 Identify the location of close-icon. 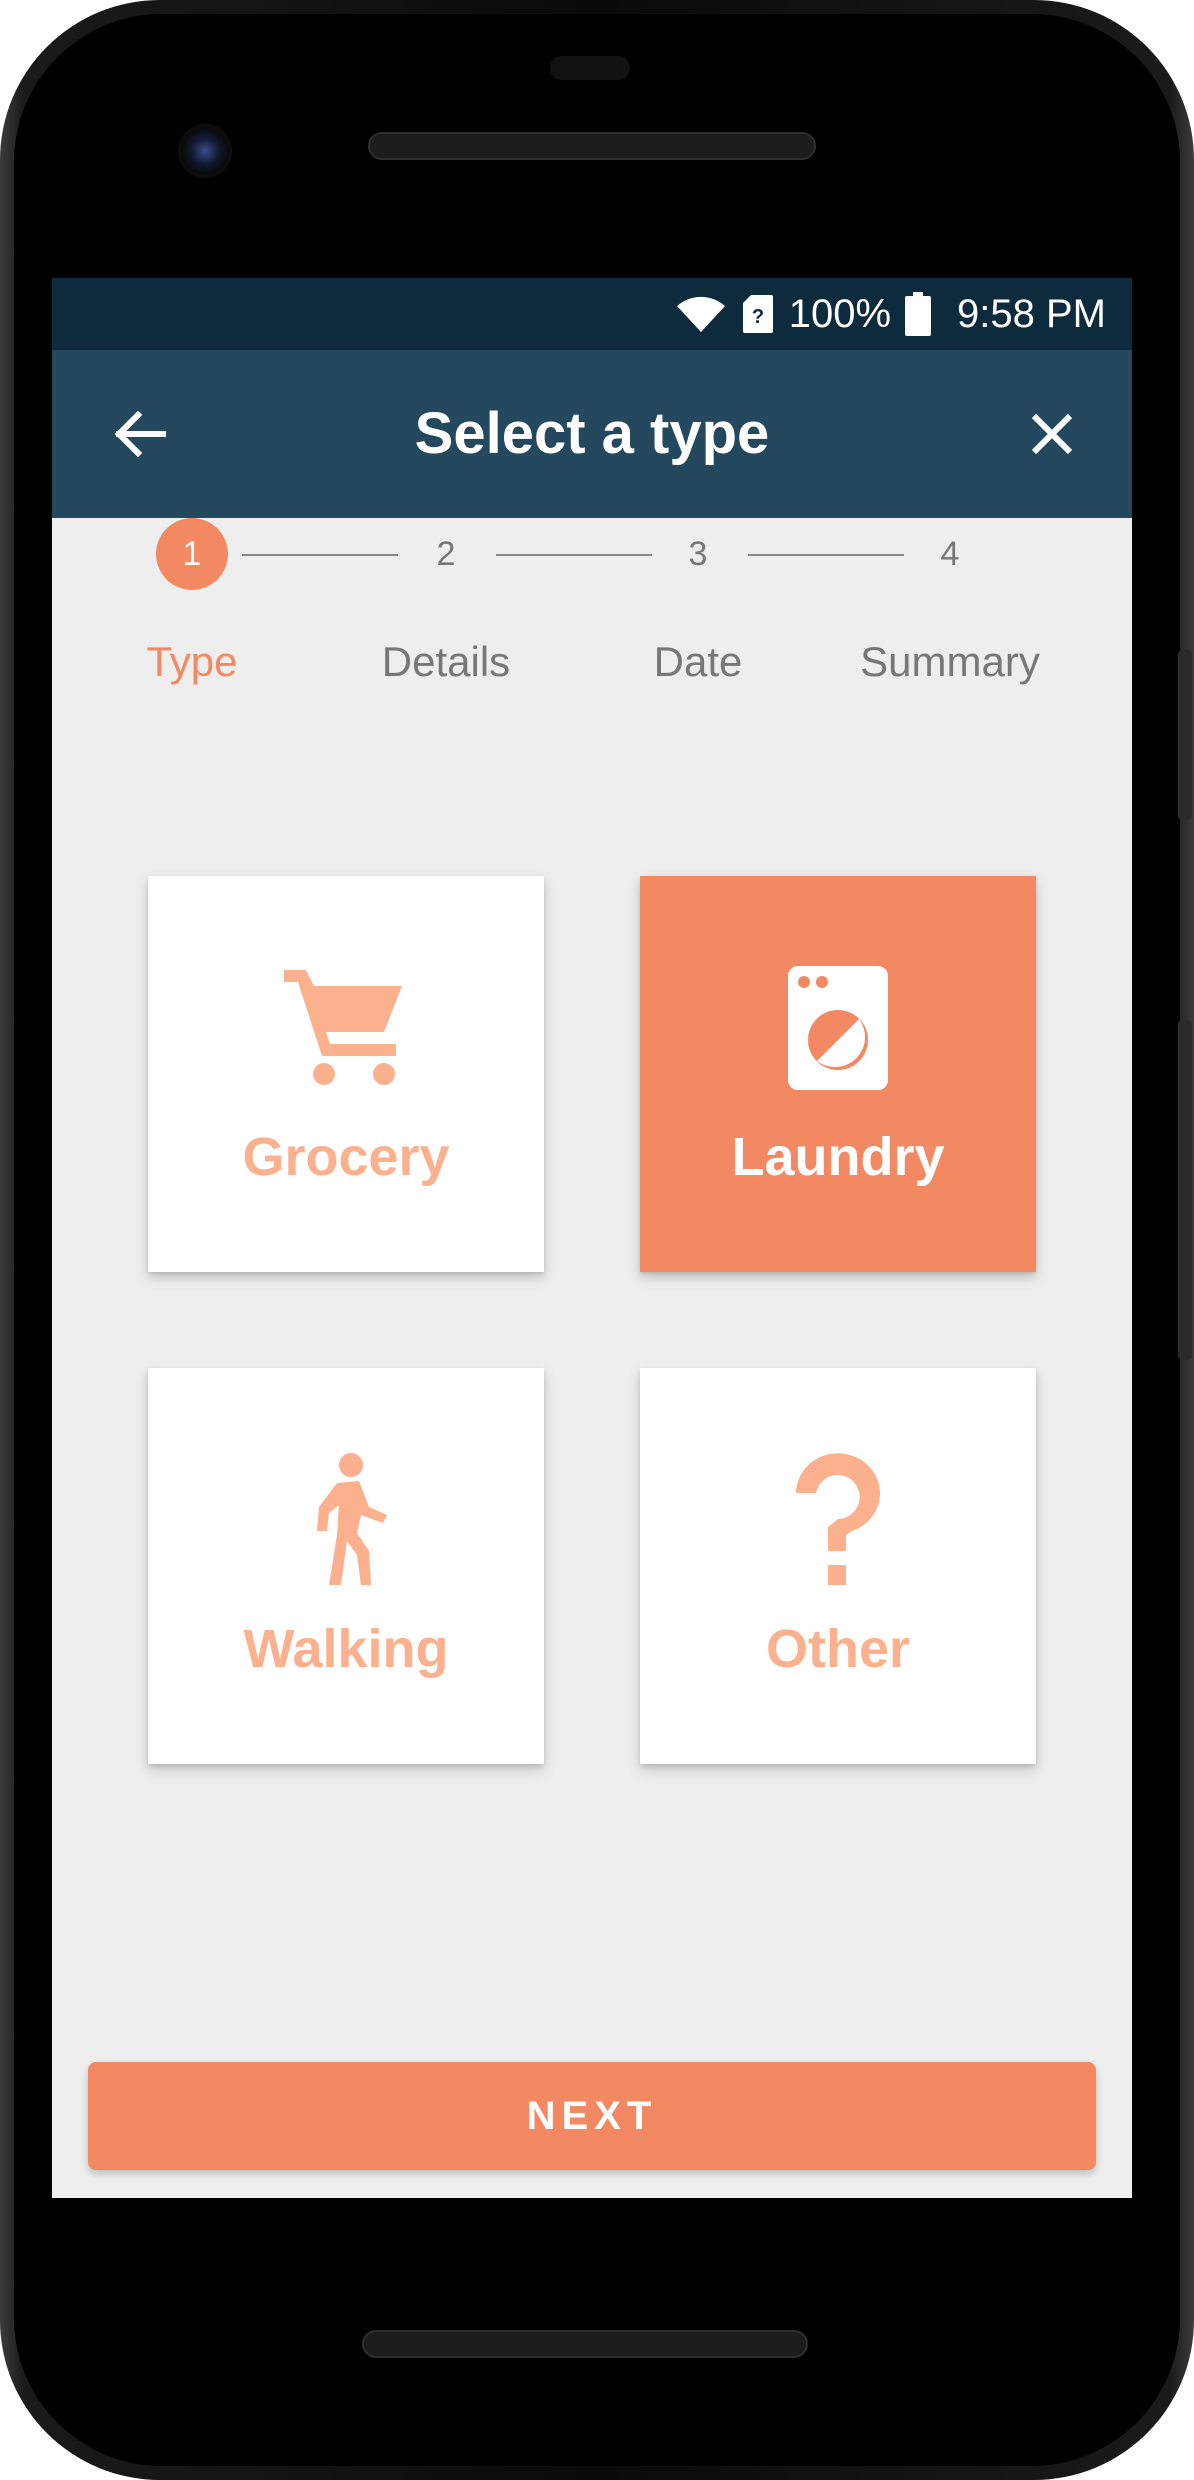
(1052, 434).